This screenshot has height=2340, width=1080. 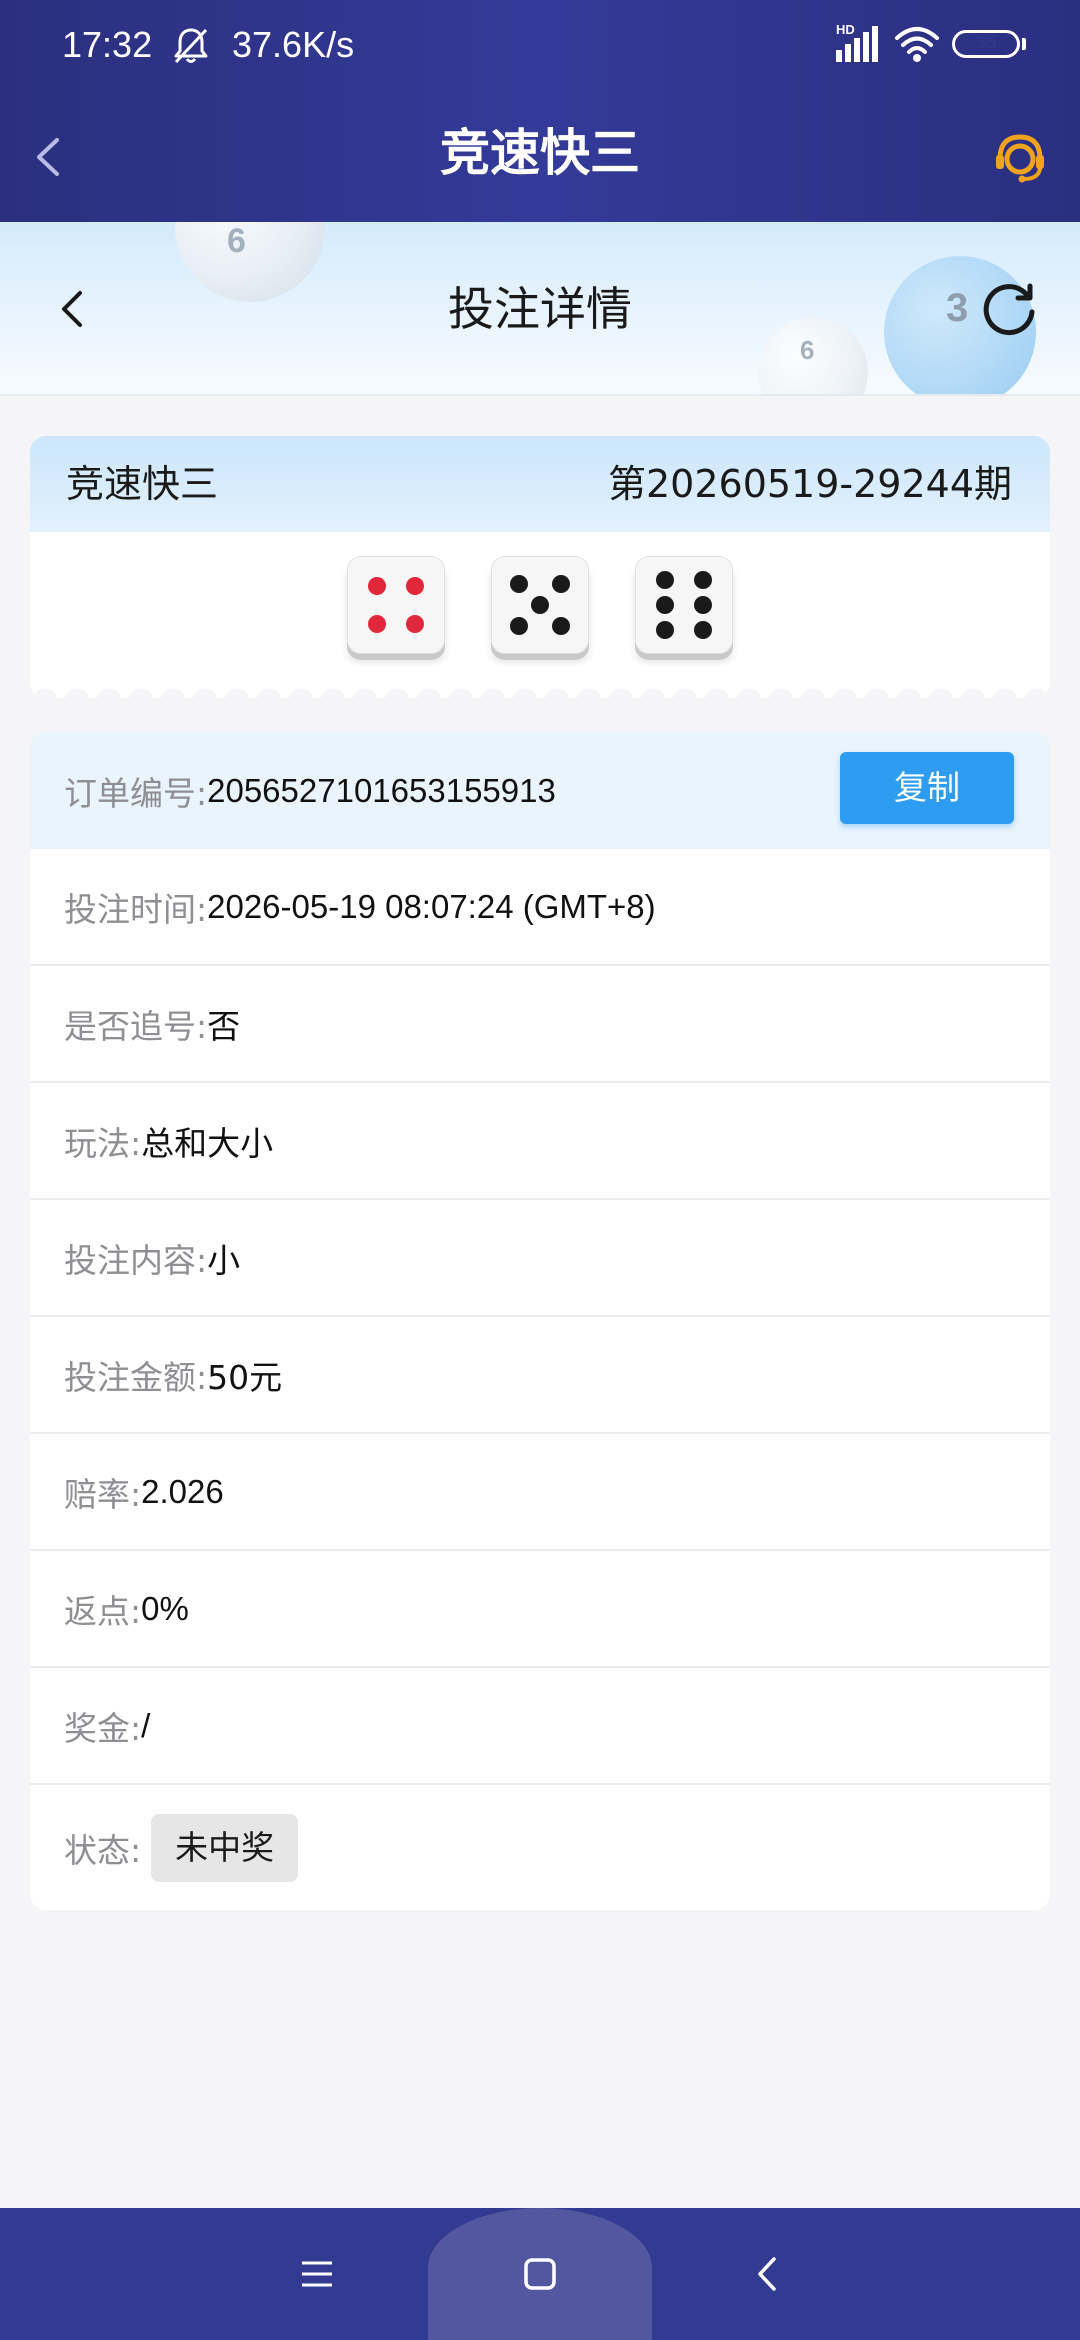 What do you see at coordinates (103, 1494) in the screenshot?
I see `detail-label: 赔率:` at bounding box center [103, 1494].